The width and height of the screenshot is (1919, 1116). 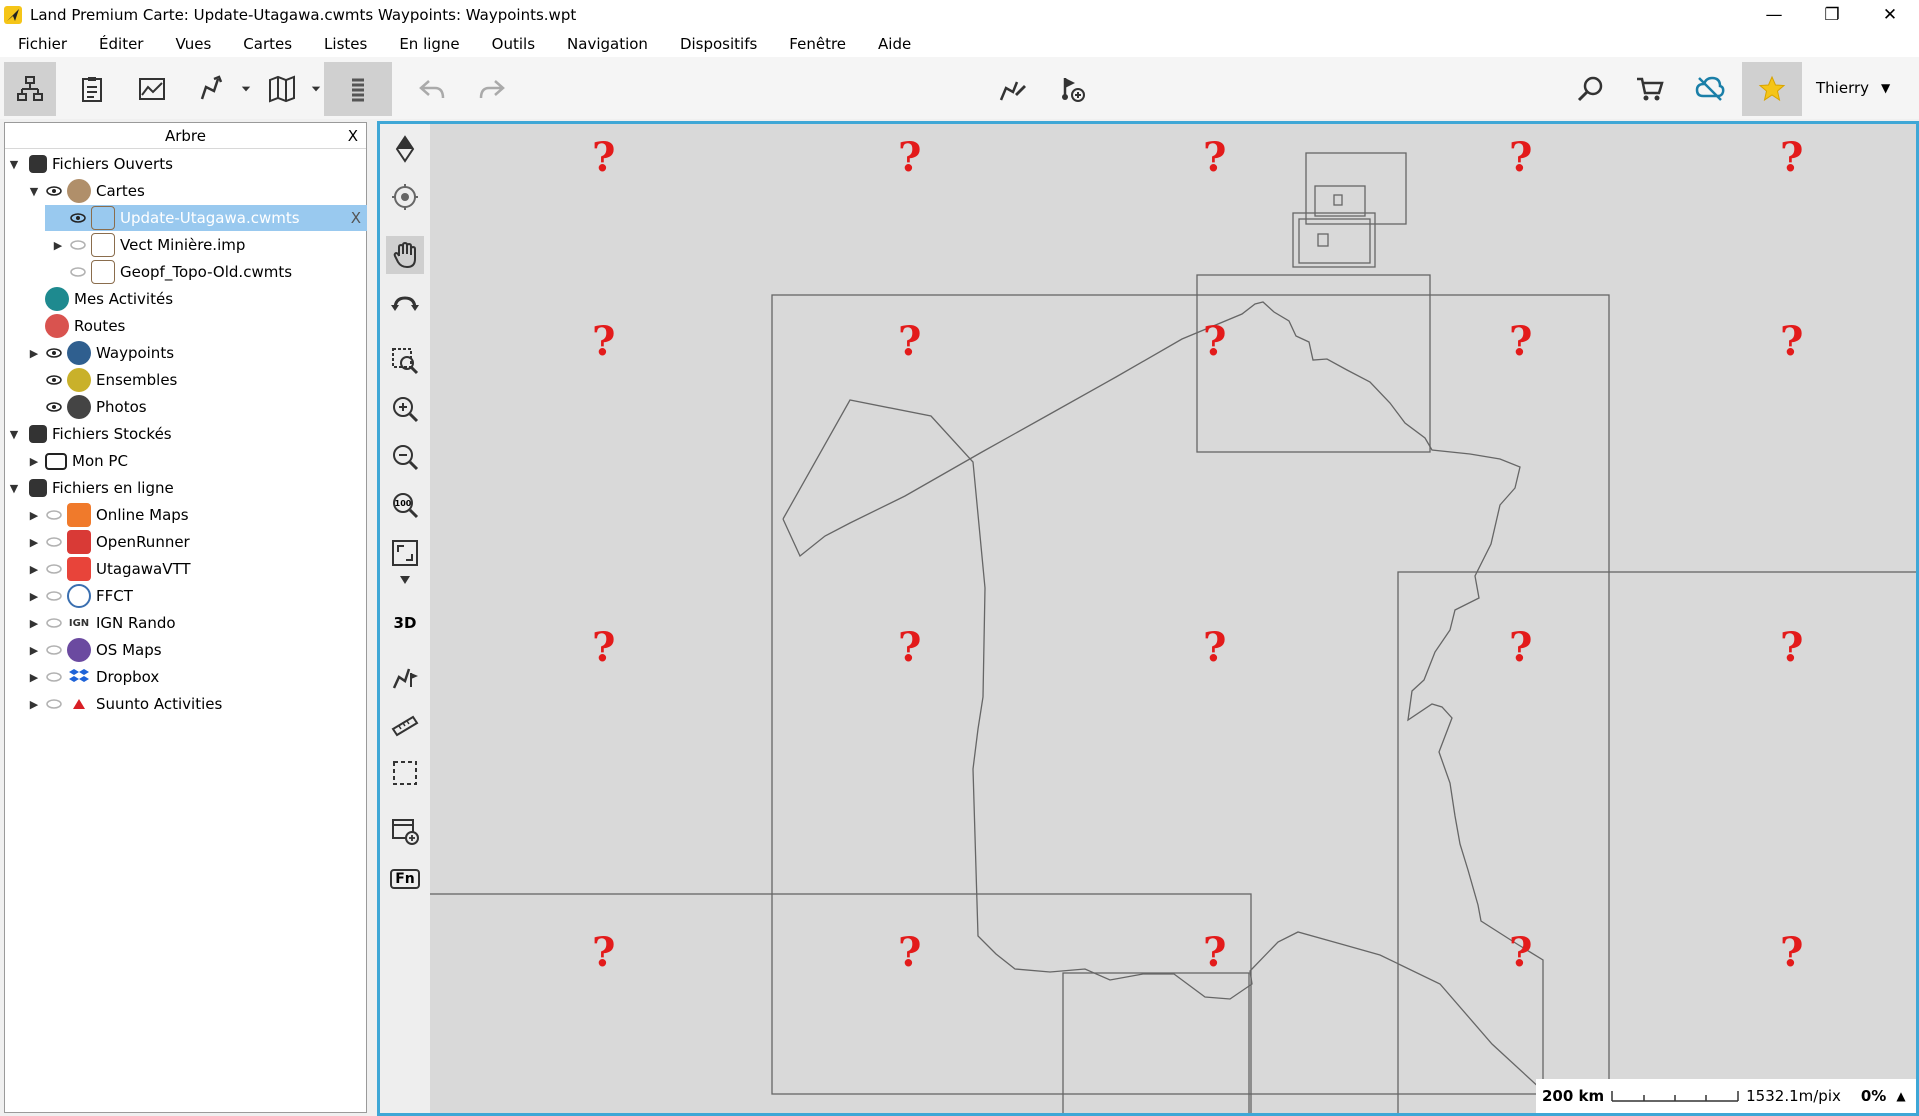 I want to click on add-view-button, so click(x=405, y=831).